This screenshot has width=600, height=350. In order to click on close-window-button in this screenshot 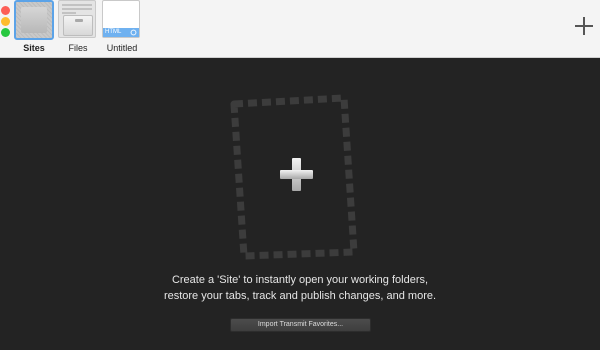, I will do `click(5, 10)`.